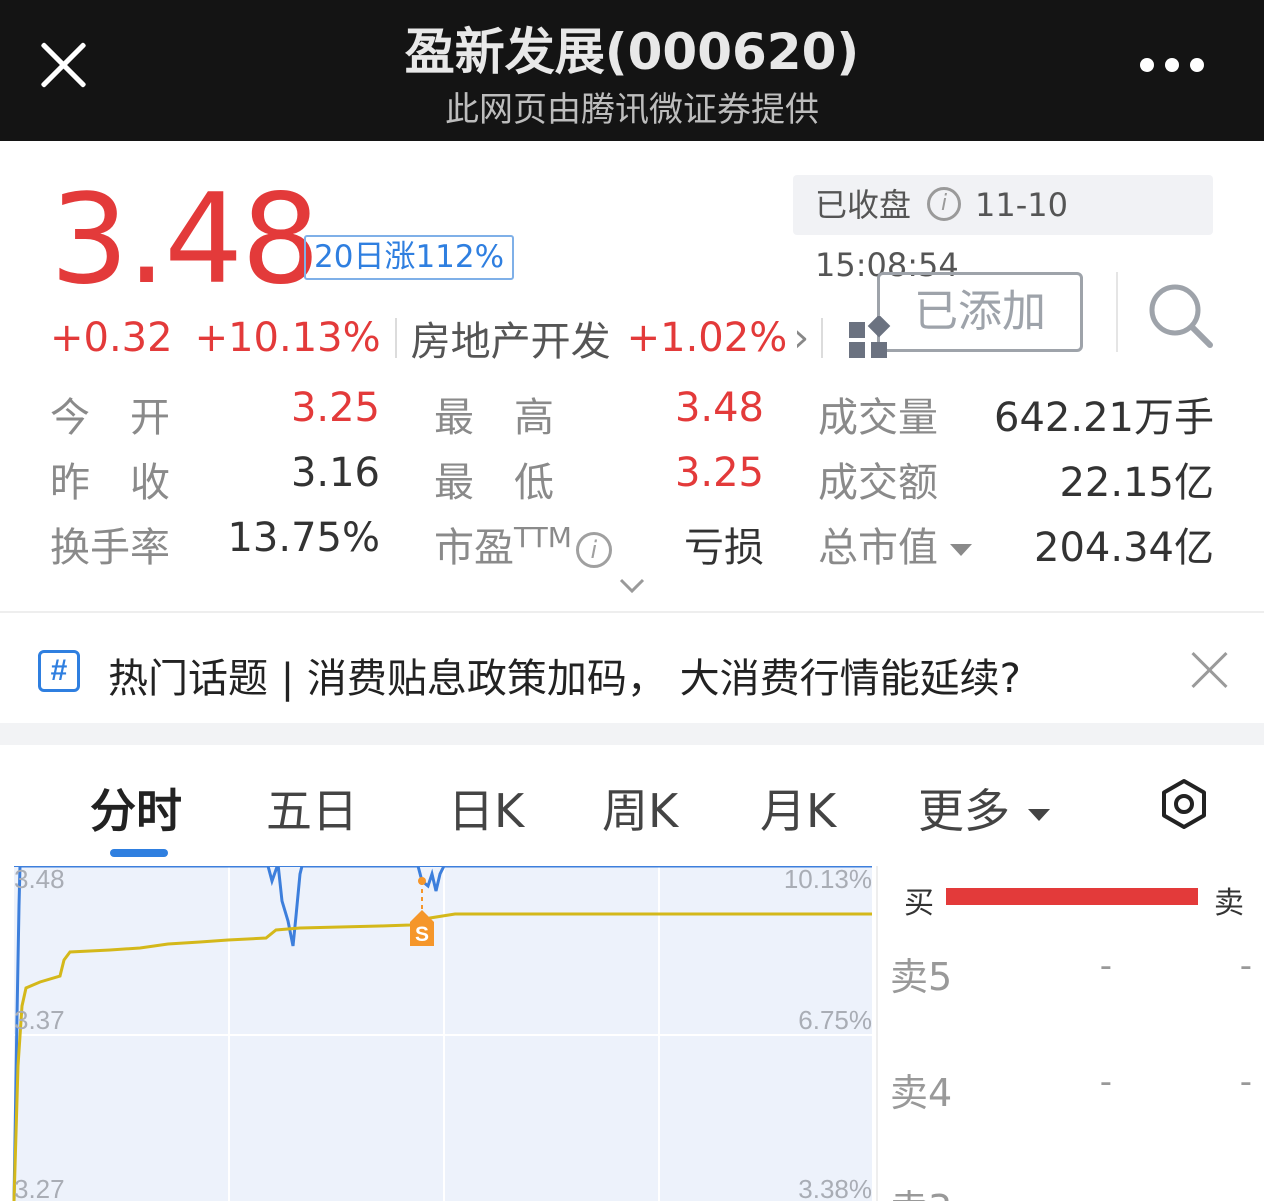 Image resolution: width=1264 pixels, height=1201 pixels. I want to click on buy-sell-ratio-bar: 买 卖, so click(1074, 897).